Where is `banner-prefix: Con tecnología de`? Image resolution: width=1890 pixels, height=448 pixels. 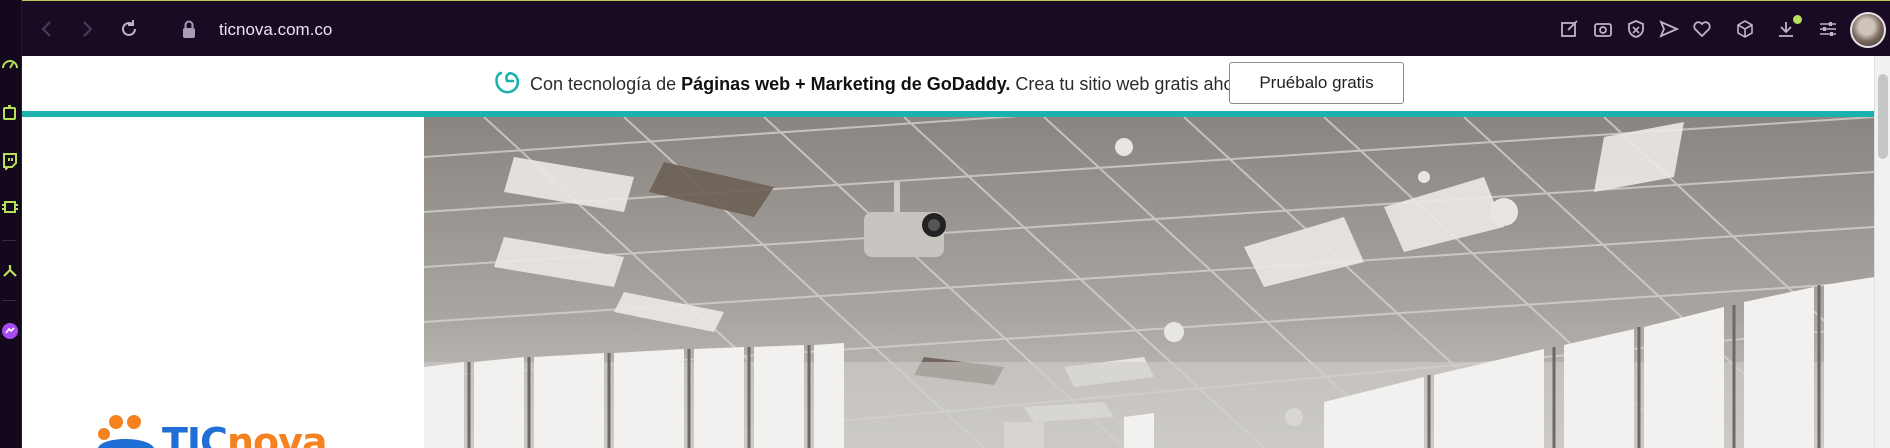
banner-prefix: Con tecnología de is located at coordinates (606, 84).